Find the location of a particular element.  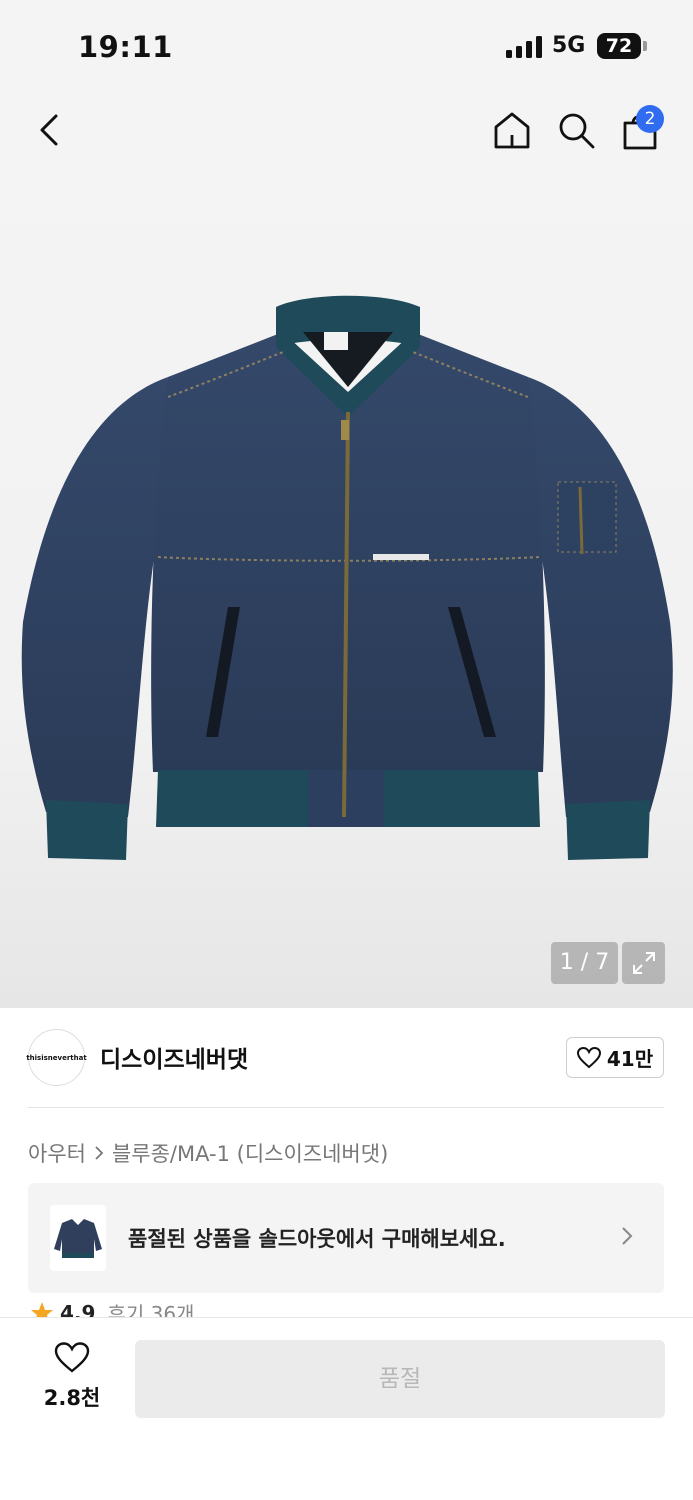

search-icon is located at coordinates (577, 131).